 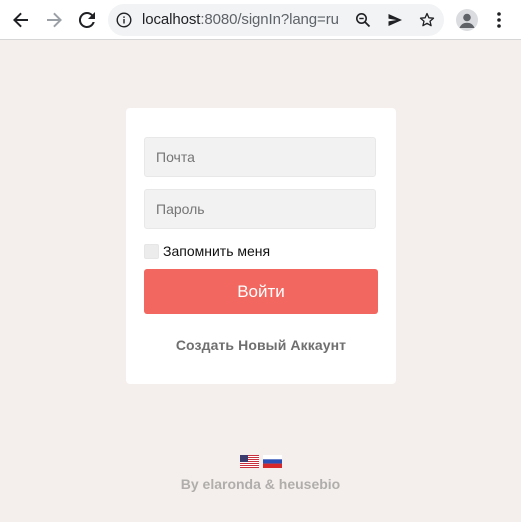 What do you see at coordinates (260, 157) in the screenshot?
I see `email-field` at bounding box center [260, 157].